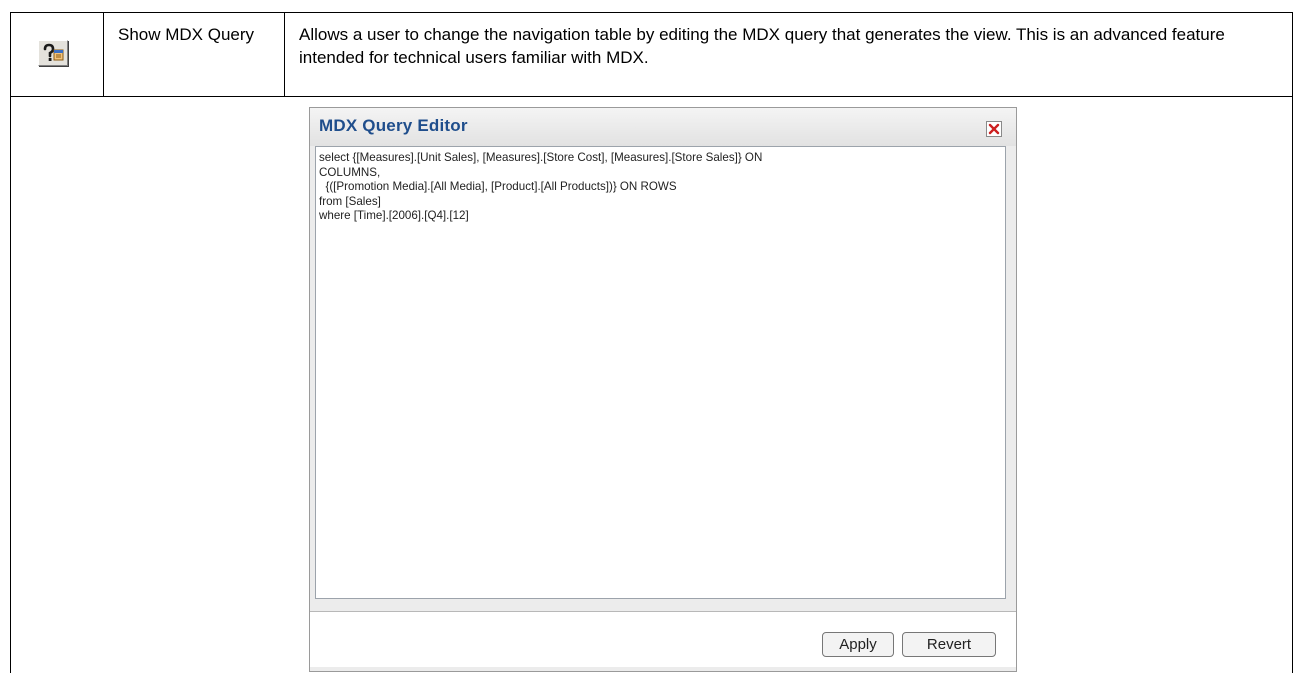 The height and width of the screenshot is (673, 1304). Describe the element at coordinates (994, 129) in the screenshot. I see `close-icon` at that location.